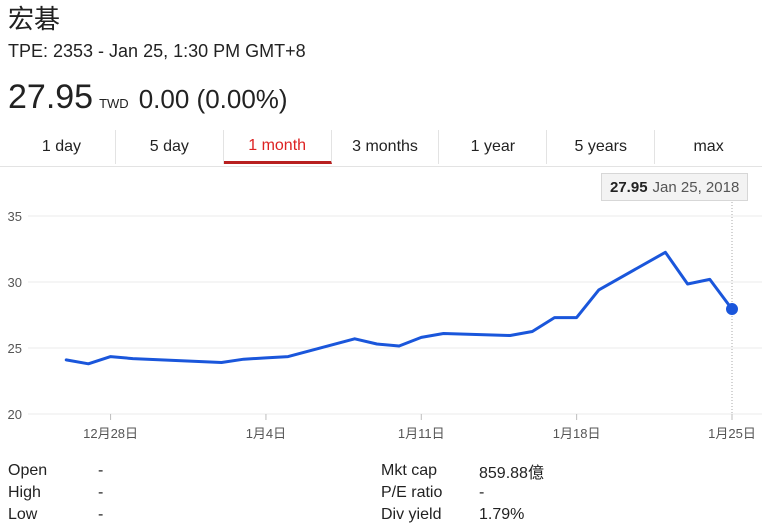 The width and height of the screenshot is (762, 527). I want to click on stat-open: Open -, so click(55, 471).